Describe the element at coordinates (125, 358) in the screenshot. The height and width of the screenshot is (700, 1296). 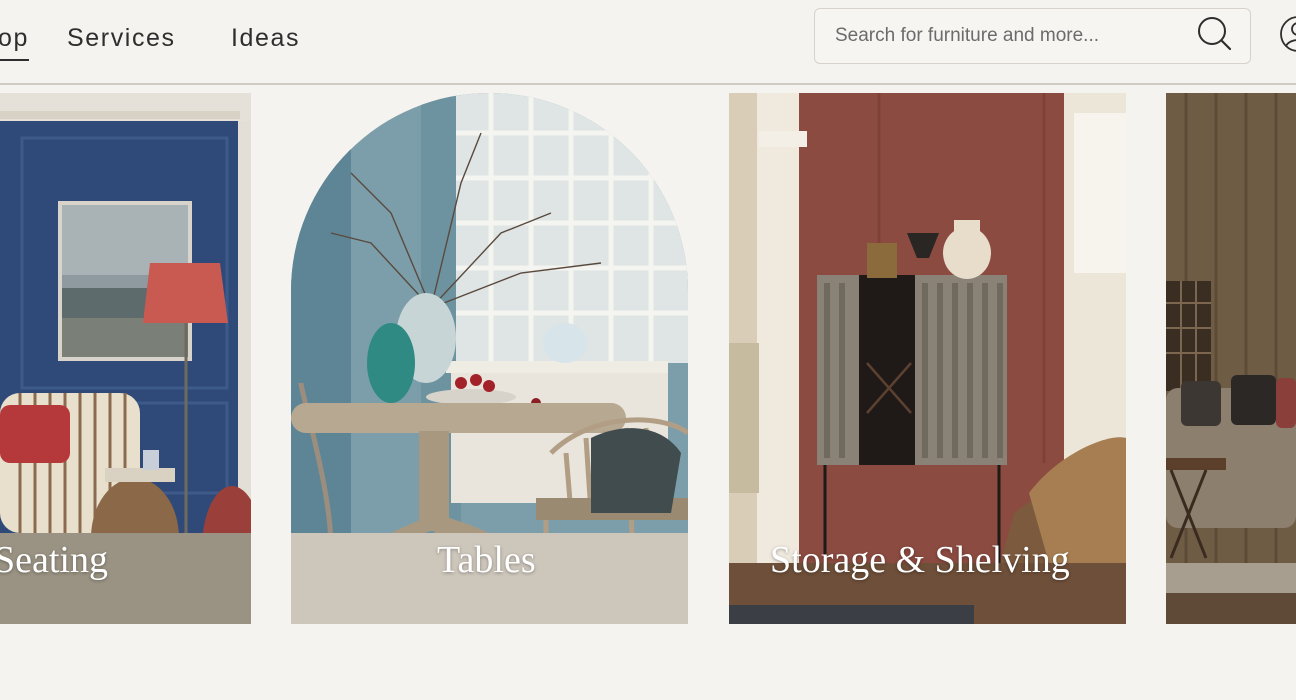
I see `category-card-seating: Seating` at that location.